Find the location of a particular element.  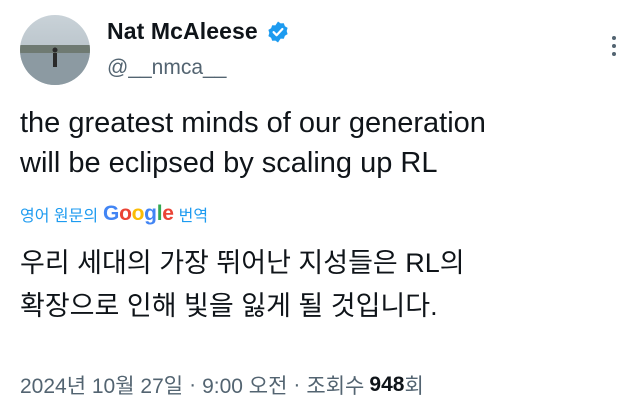

views-label: 조회수 is located at coordinates (335, 386).